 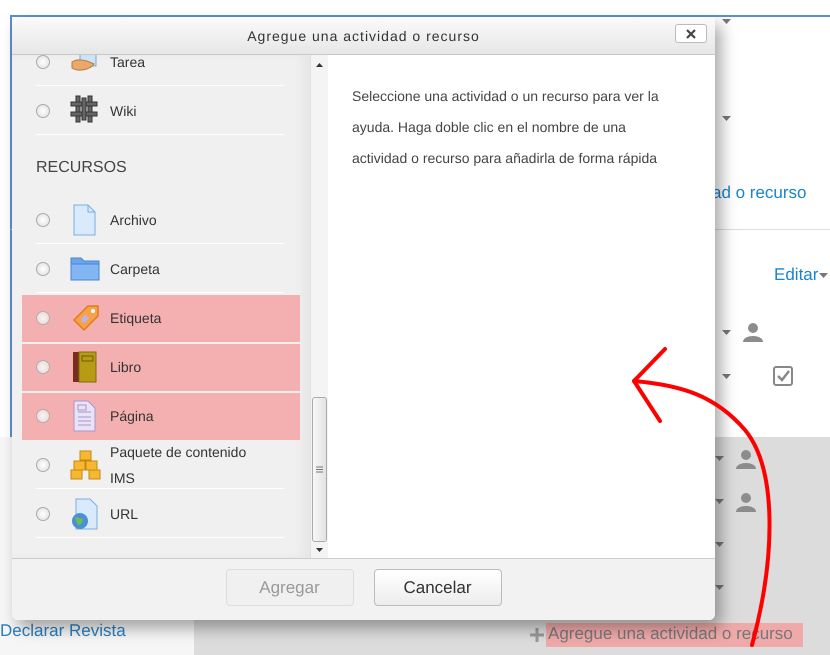 What do you see at coordinates (783, 376) in the screenshot?
I see `checkbox-icon` at bounding box center [783, 376].